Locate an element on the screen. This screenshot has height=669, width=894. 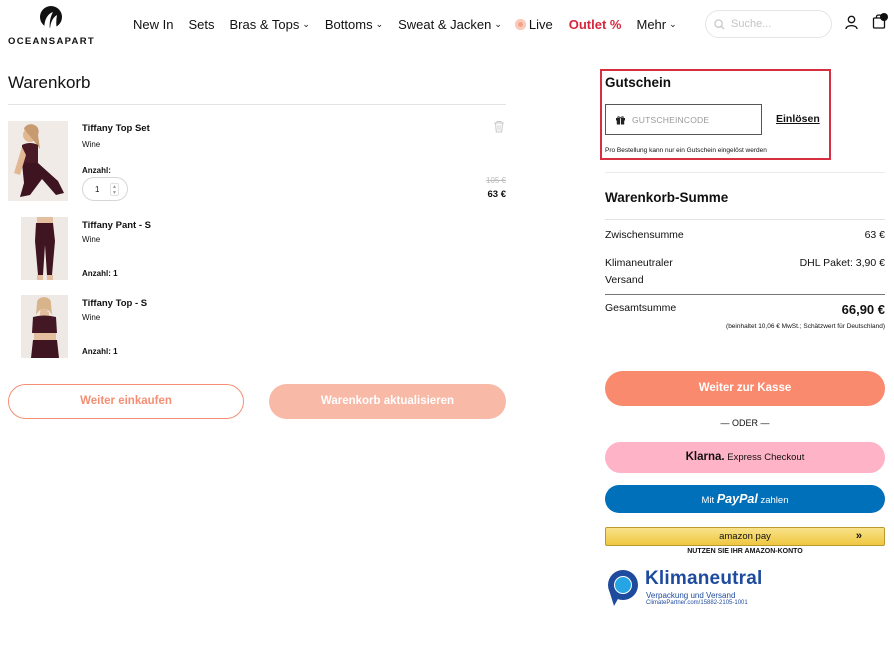
product-name: Tiffany Pant - S is located at coordinates (116, 225).